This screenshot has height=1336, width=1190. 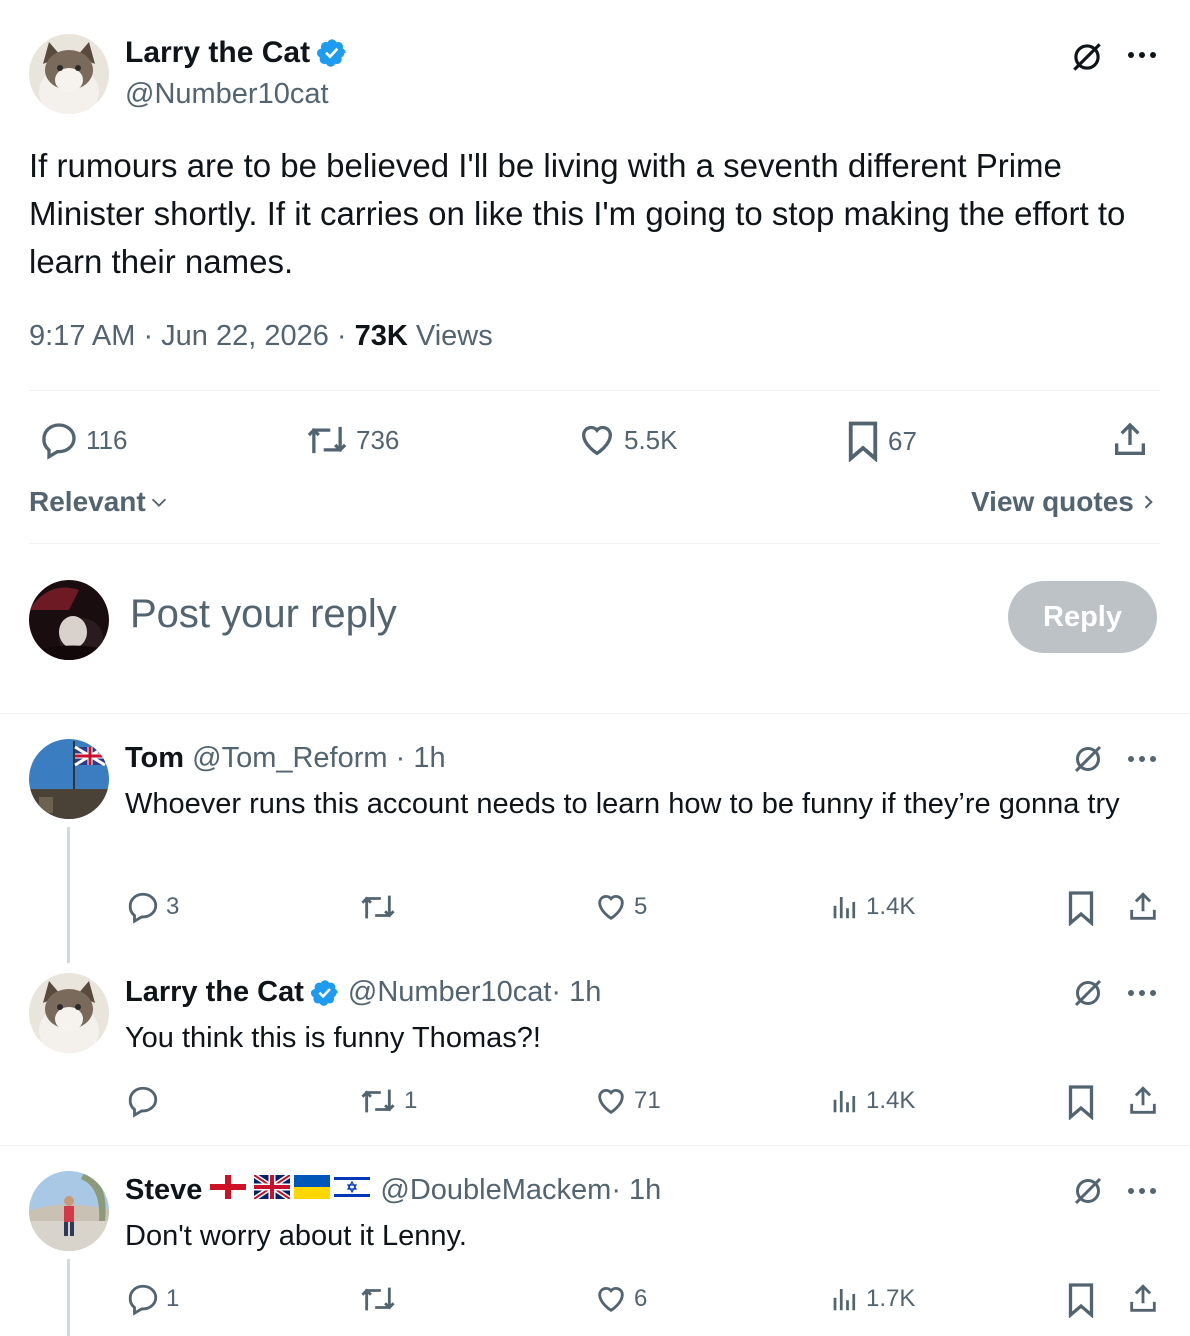 What do you see at coordinates (69, 620) in the screenshot?
I see `user-avatar` at bounding box center [69, 620].